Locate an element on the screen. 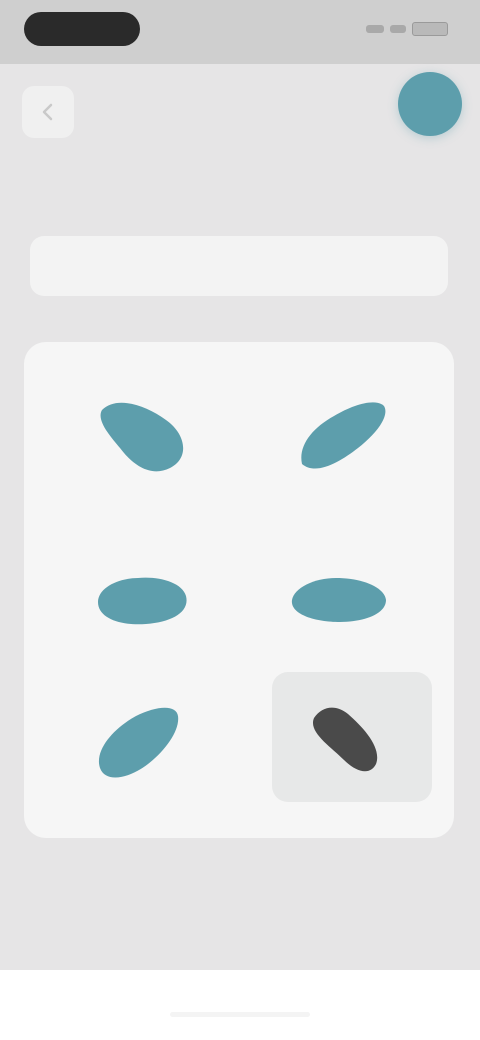  status-icons is located at coordinates (407, 29).